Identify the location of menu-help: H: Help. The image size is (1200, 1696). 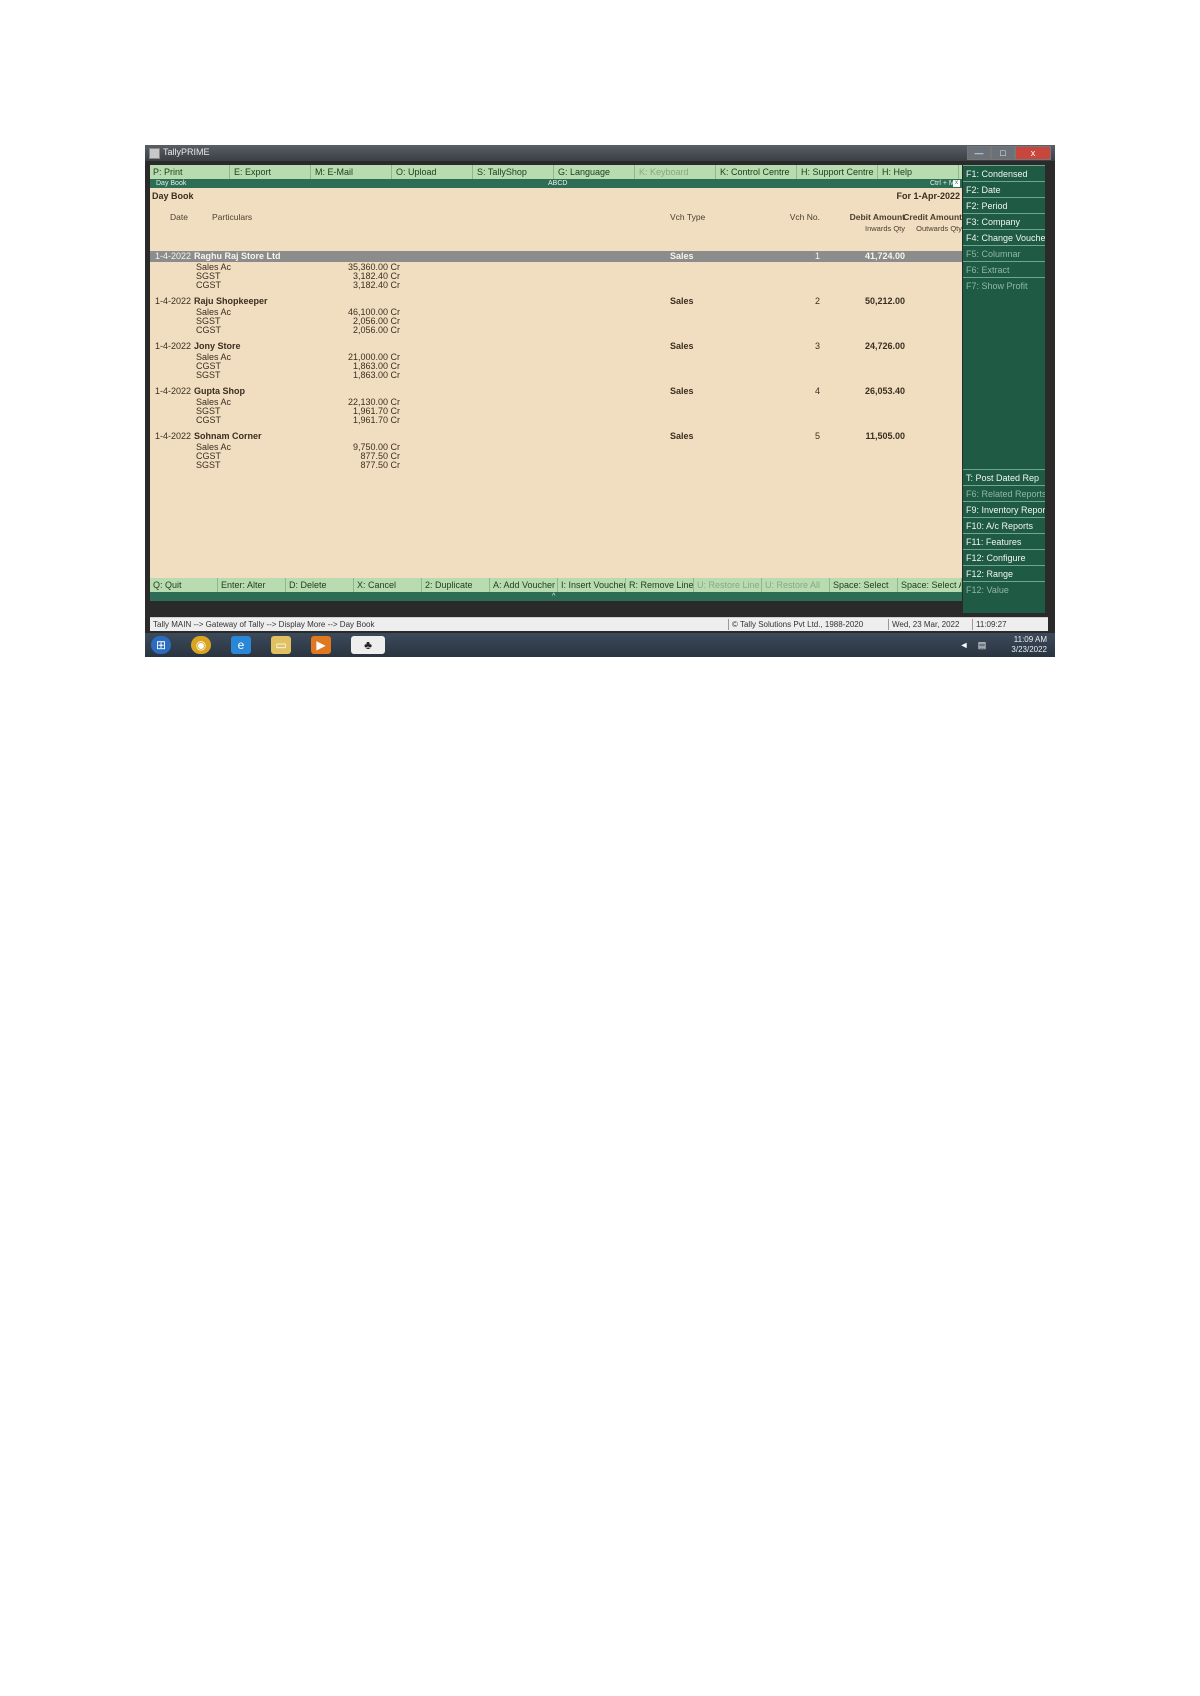
(919, 172).